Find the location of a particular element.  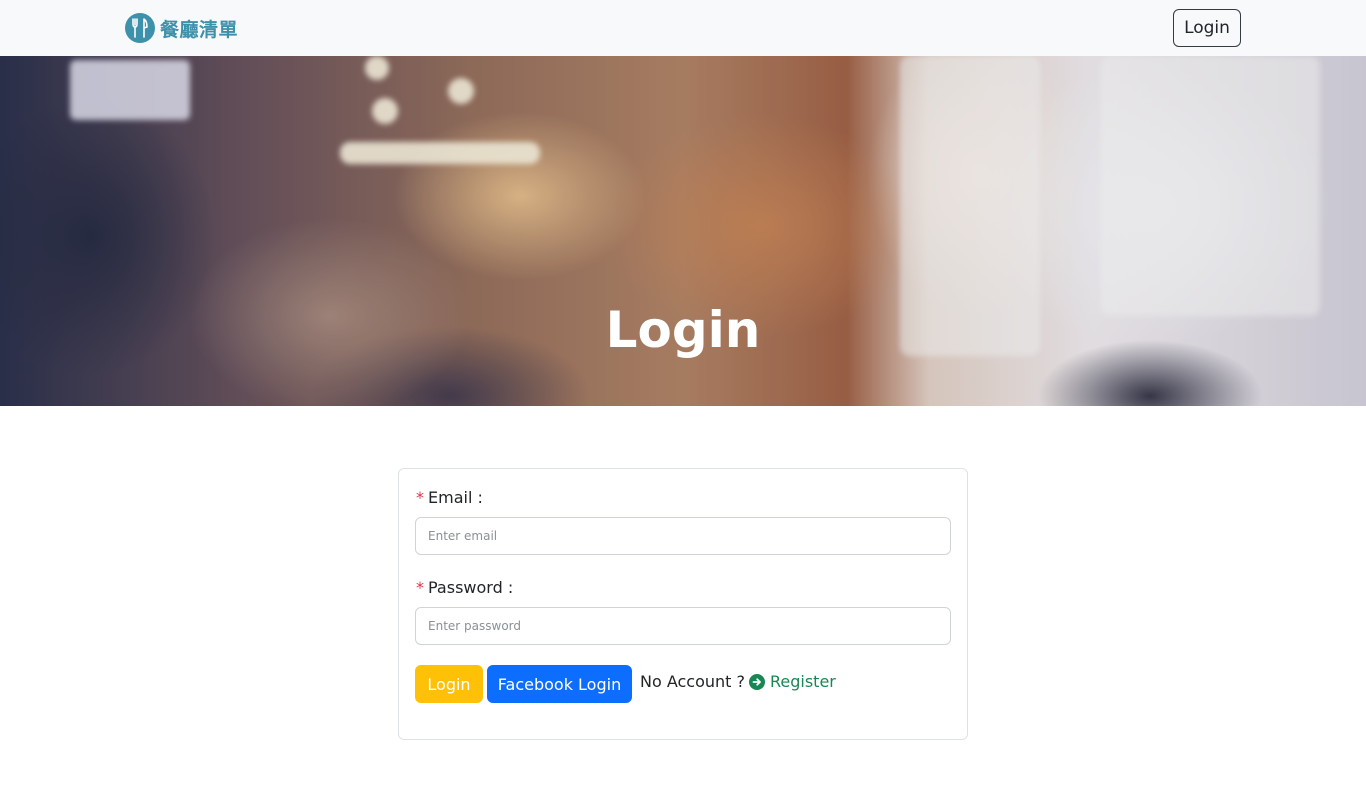

register-link: Register is located at coordinates (792, 681).